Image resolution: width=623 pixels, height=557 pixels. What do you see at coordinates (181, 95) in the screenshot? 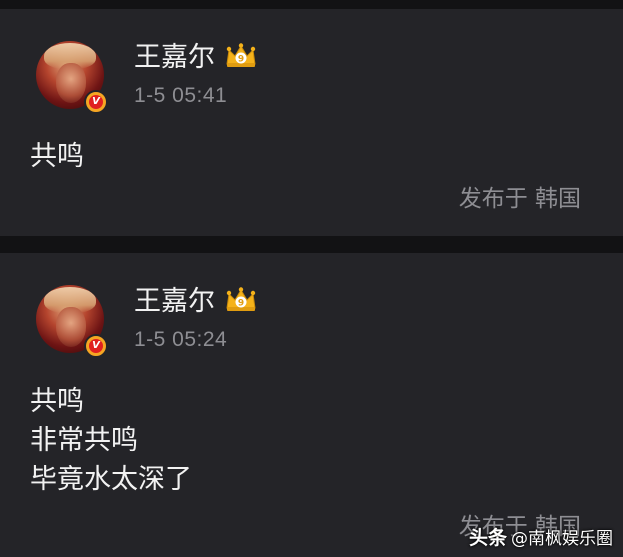
I see `post-timestamp: 1-5 05:41` at bounding box center [181, 95].